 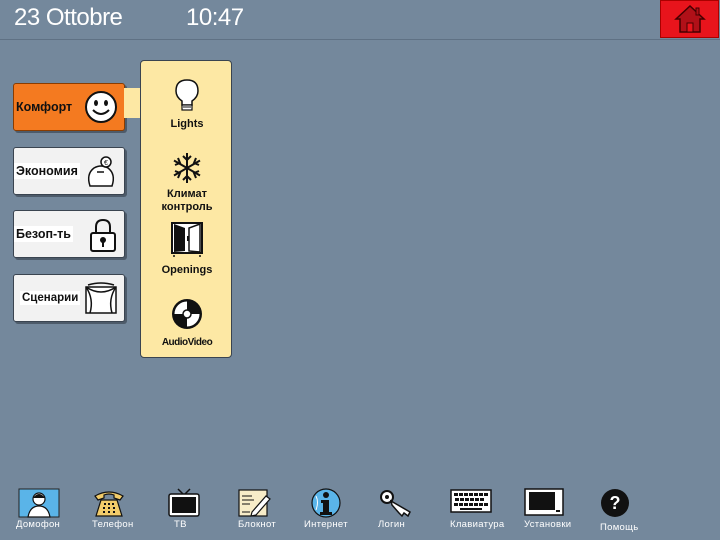 I want to click on monitor-settings-icon, so click(x=544, y=502).